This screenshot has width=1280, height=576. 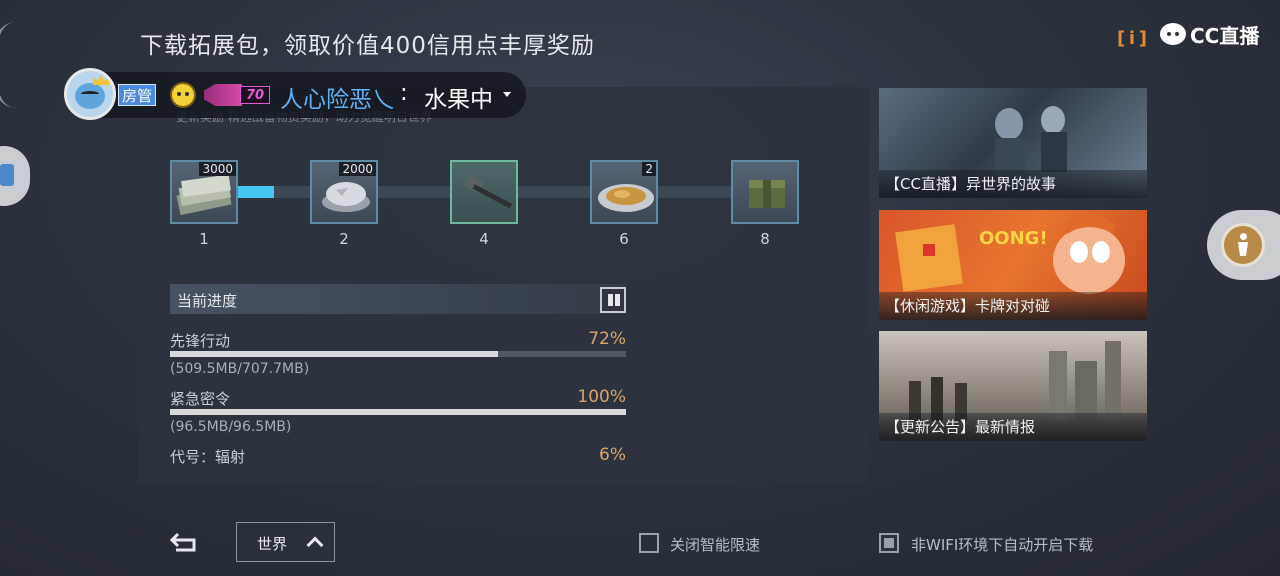 What do you see at coordinates (649, 169) in the screenshot?
I see `reward-count: 2` at bounding box center [649, 169].